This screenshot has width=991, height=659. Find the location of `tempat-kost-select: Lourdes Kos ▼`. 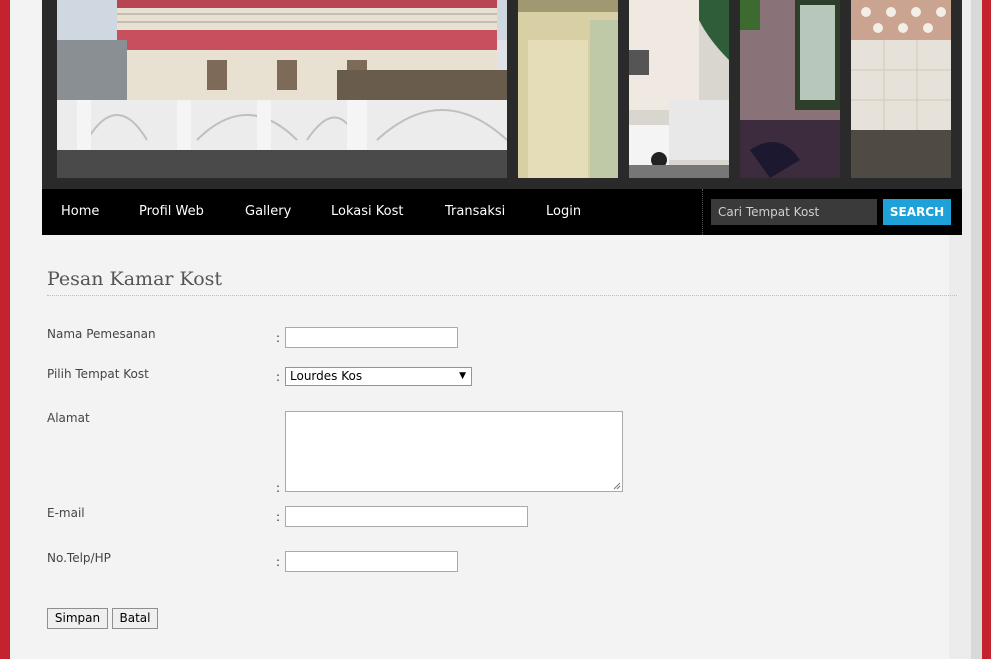

tempat-kost-select: Lourdes Kos ▼ is located at coordinates (378, 376).